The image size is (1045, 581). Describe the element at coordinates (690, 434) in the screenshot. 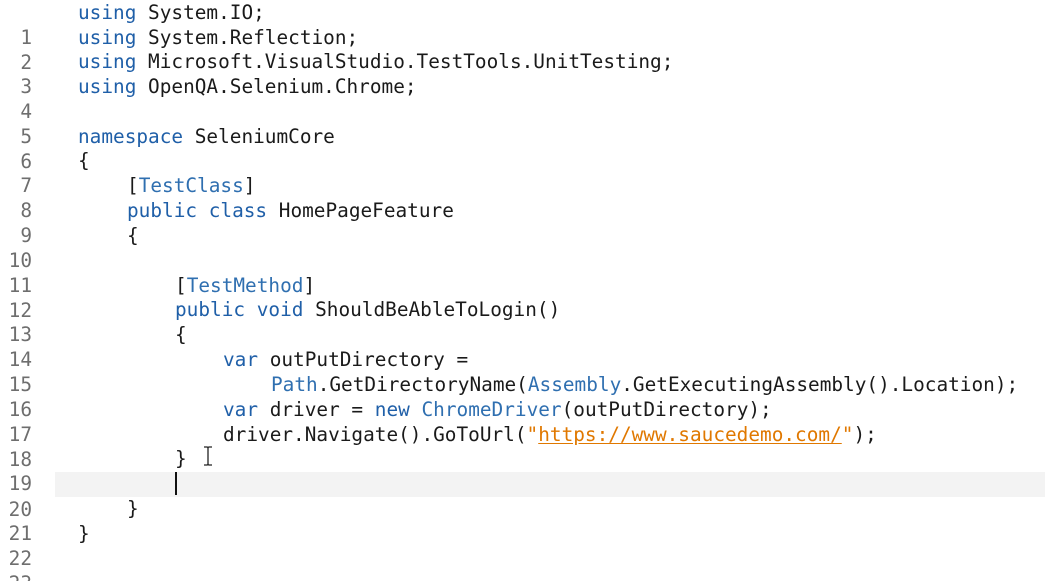

I see `url-link: https://www.saucedemo.com/` at that location.